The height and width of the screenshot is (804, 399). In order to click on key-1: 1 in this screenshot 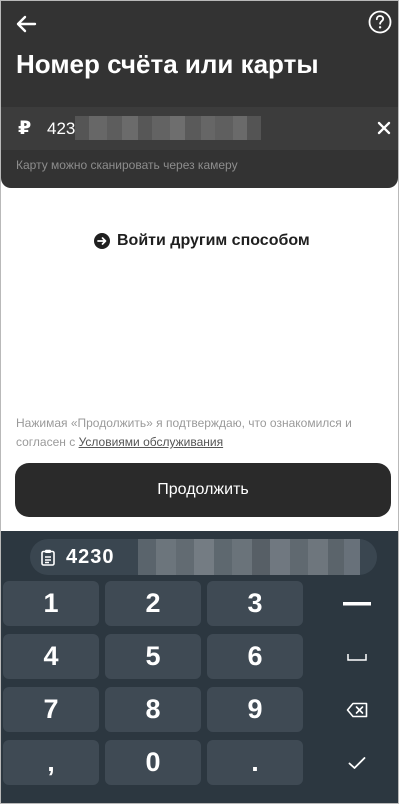, I will do `click(51, 603)`.